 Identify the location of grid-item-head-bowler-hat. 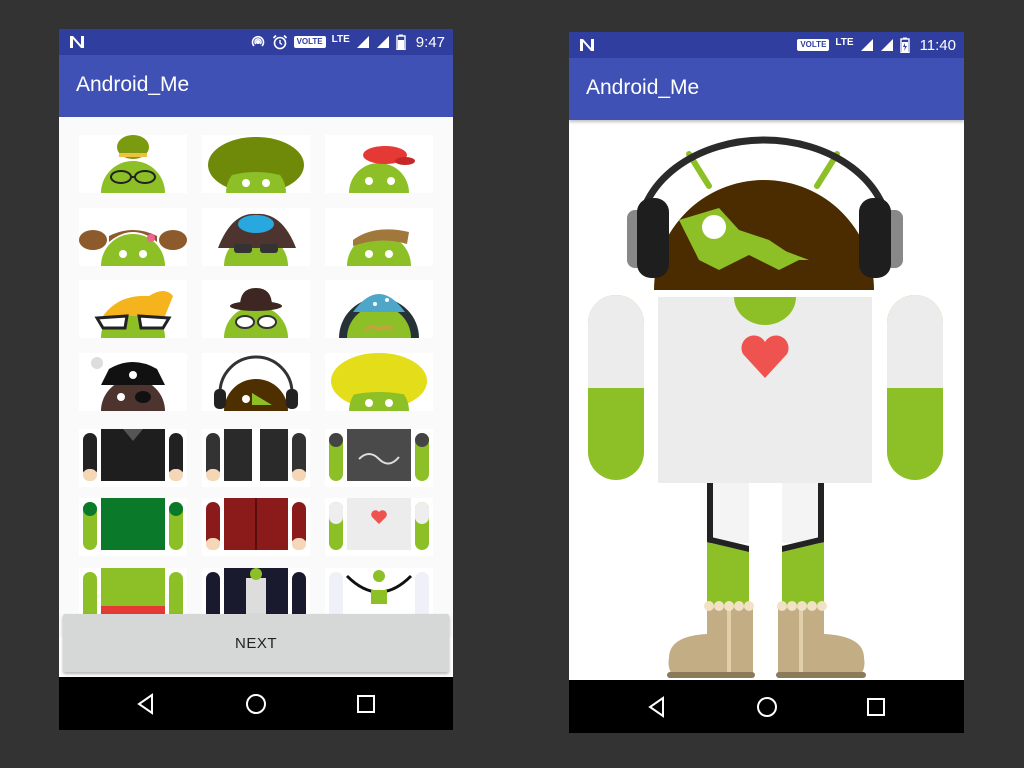
(256, 309).